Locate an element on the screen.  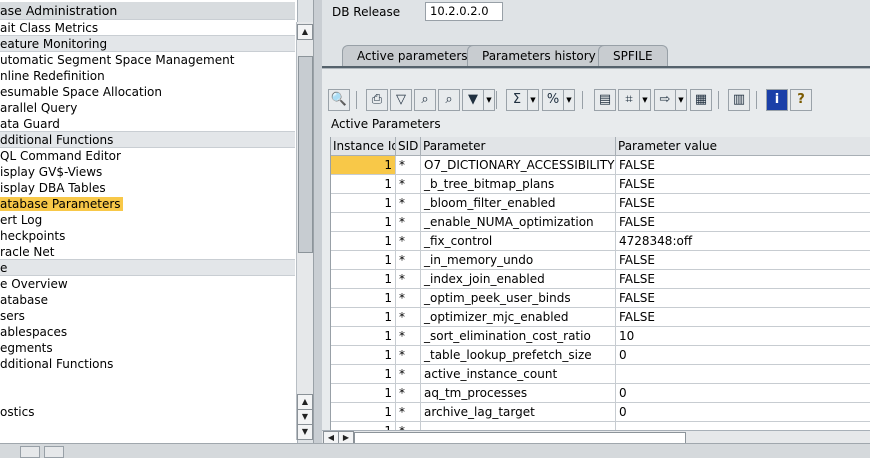
tree-item: QL Command Editor is located at coordinates (147, 156).